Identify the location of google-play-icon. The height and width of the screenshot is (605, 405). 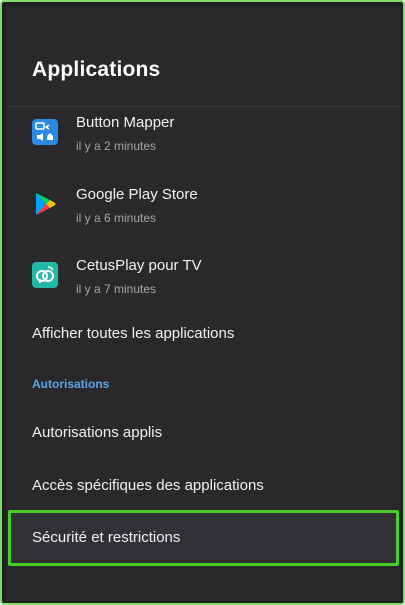
(46, 204).